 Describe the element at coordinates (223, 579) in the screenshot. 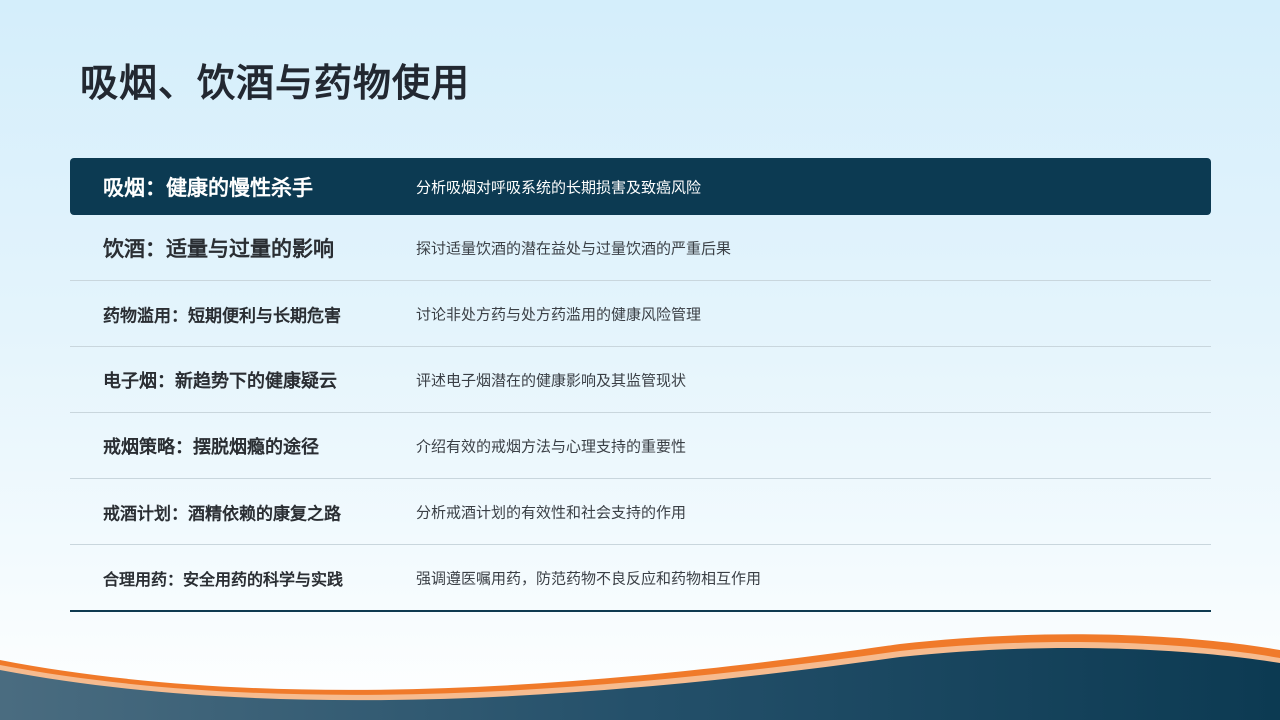

I see `topic-title: 合理用药：安全用药的科学与实践` at that location.